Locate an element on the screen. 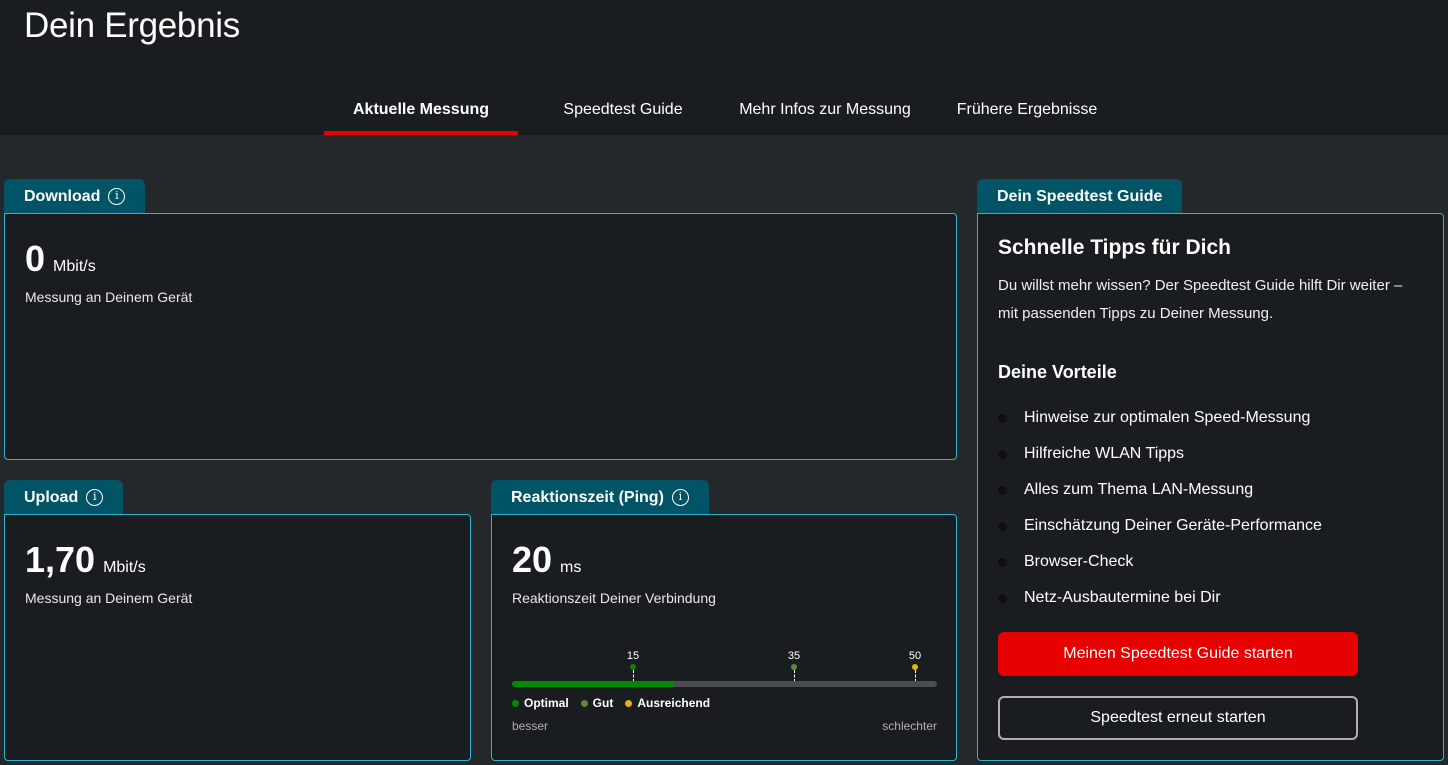  ping-value-row: 20 ms is located at coordinates (546, 560).